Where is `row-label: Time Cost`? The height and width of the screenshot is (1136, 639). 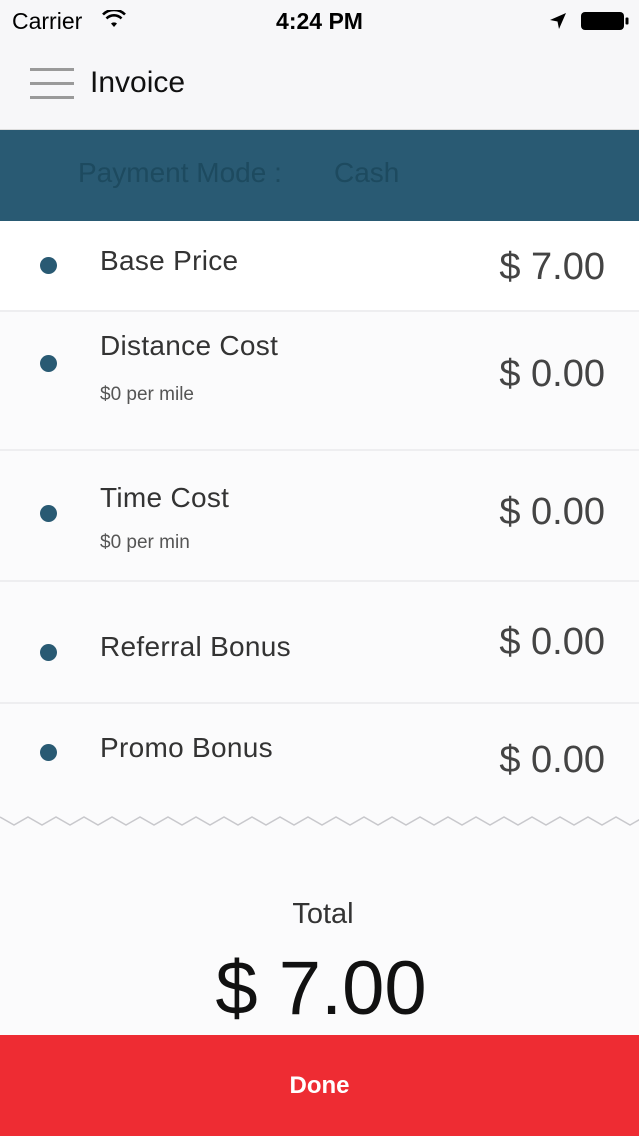 row-label: Time Cost is located at coordinates (165, 497).